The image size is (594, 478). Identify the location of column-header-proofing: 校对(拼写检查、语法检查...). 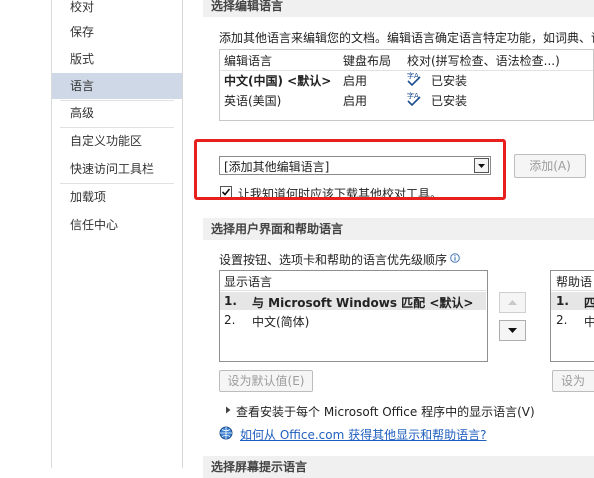
(483, 61).